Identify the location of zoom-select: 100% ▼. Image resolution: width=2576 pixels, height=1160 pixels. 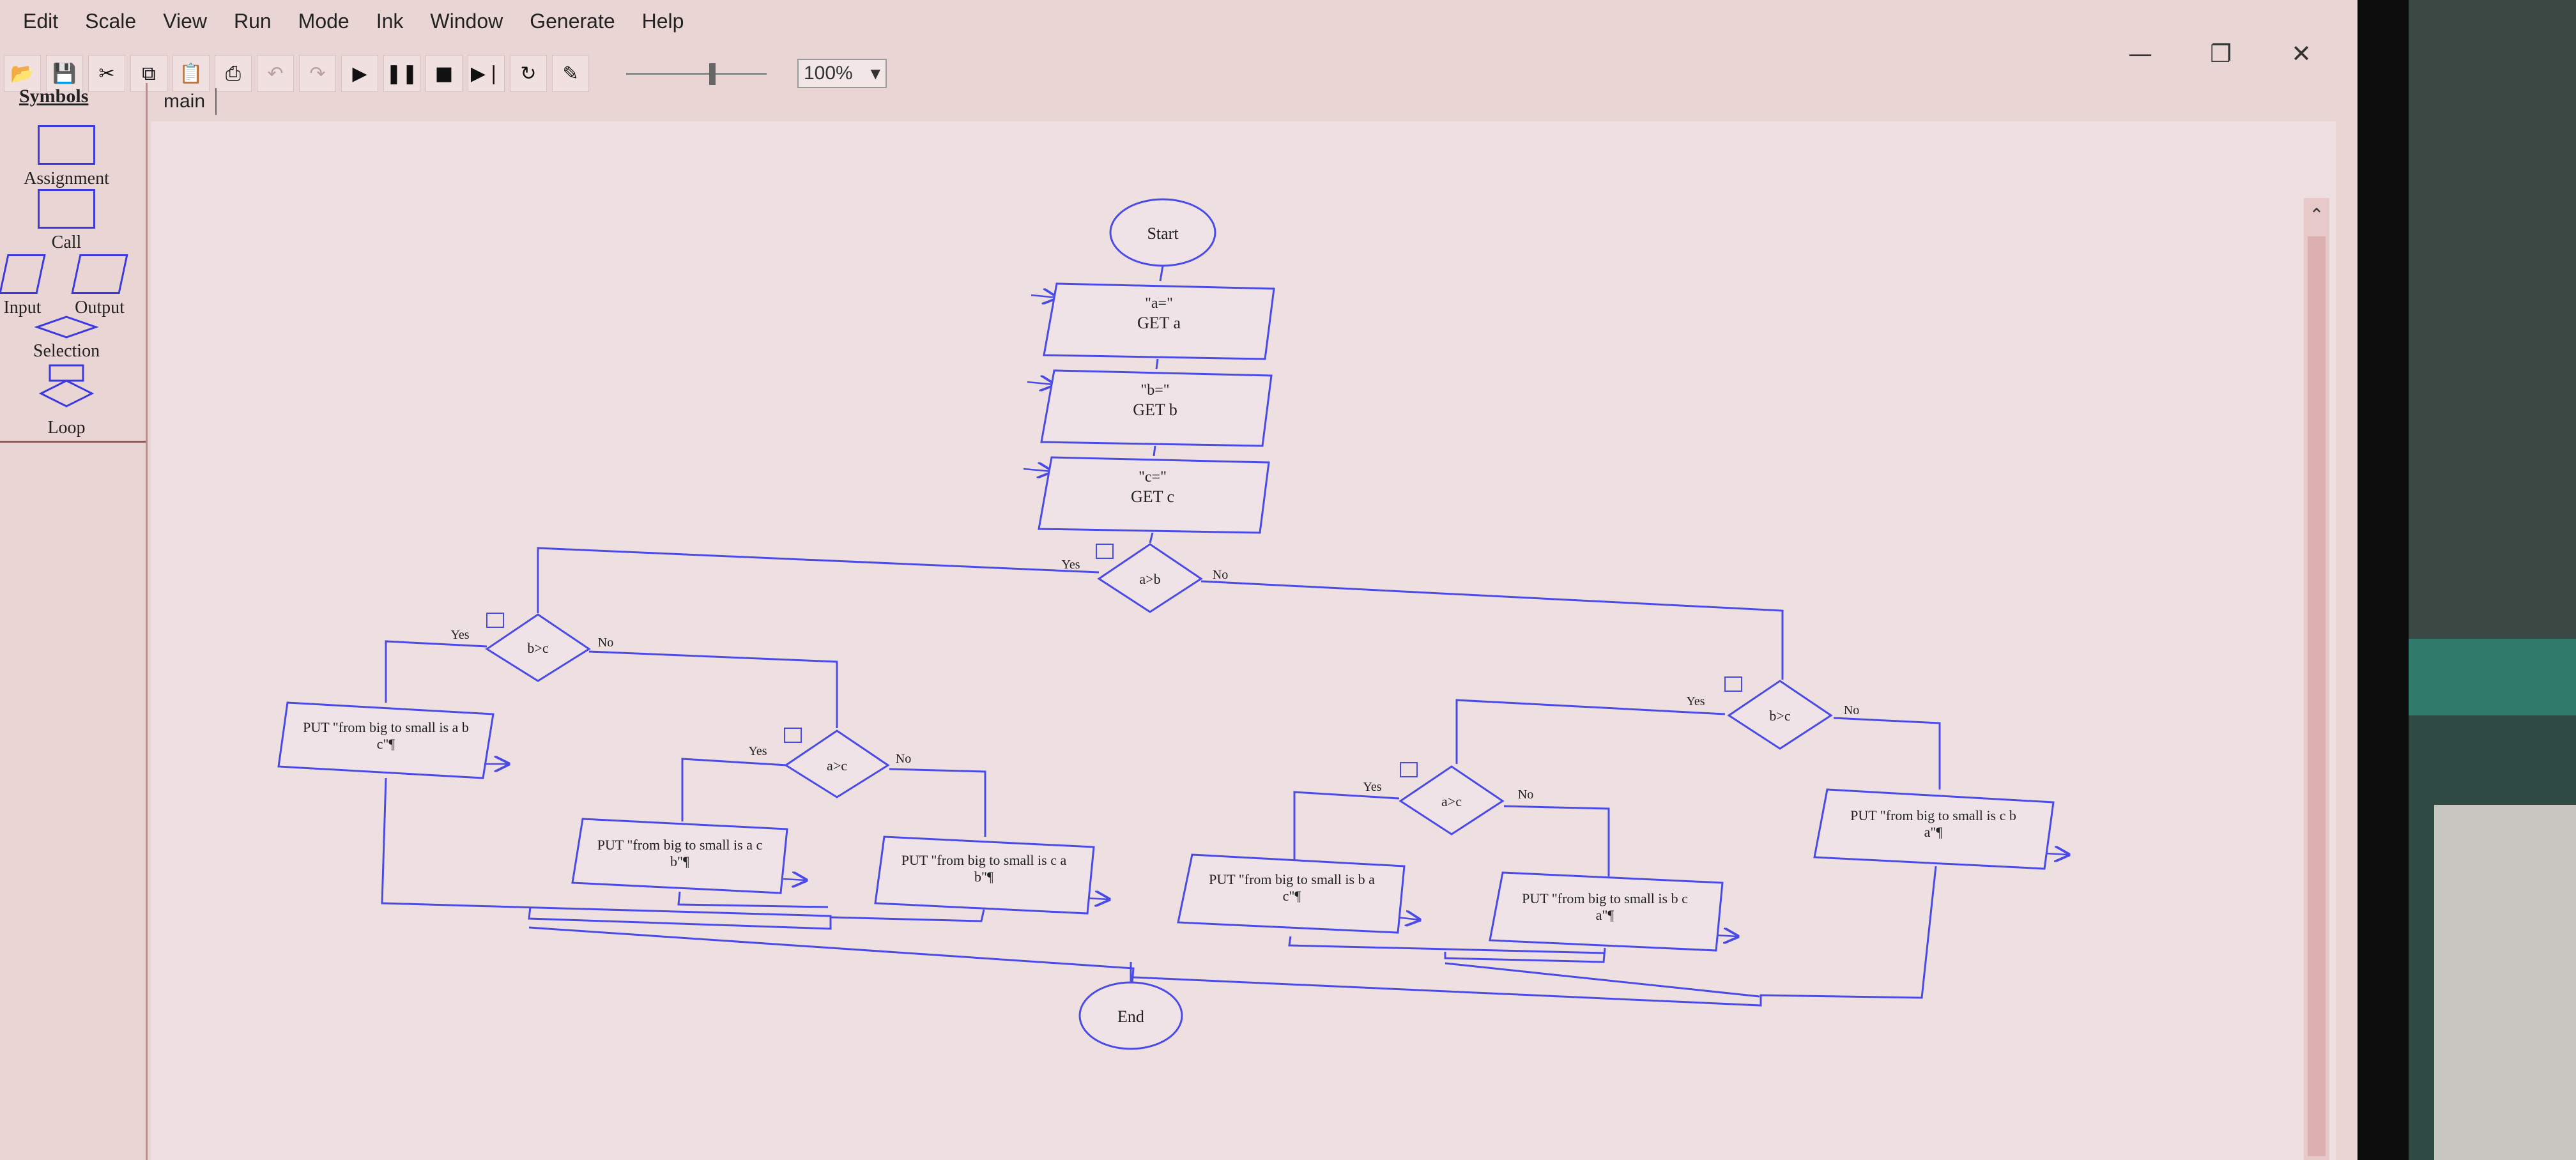
(842, 73).